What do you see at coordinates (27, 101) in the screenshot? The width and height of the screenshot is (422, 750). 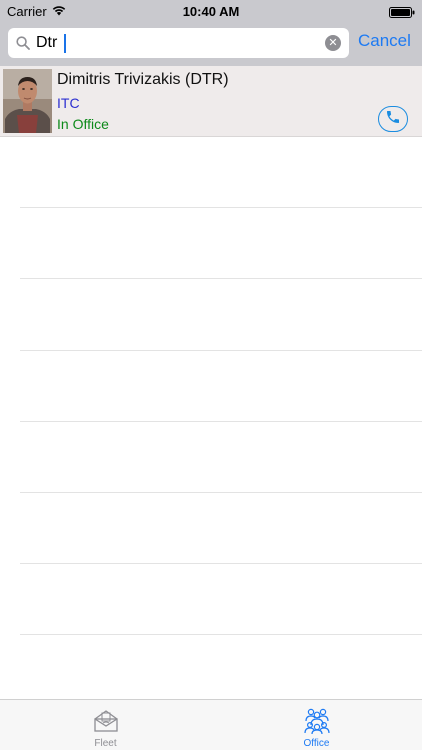 I see `contact-photo` at bounding box center [27, 101].